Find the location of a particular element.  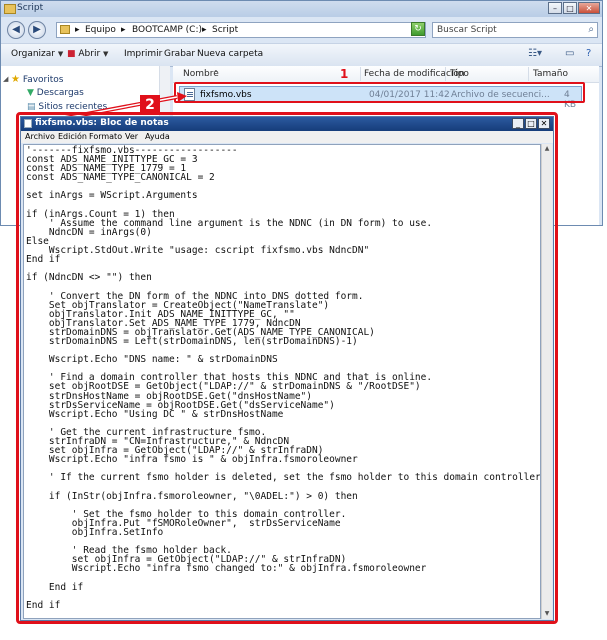

menu-archivo: Archivo is located at coordinates (40, 136).